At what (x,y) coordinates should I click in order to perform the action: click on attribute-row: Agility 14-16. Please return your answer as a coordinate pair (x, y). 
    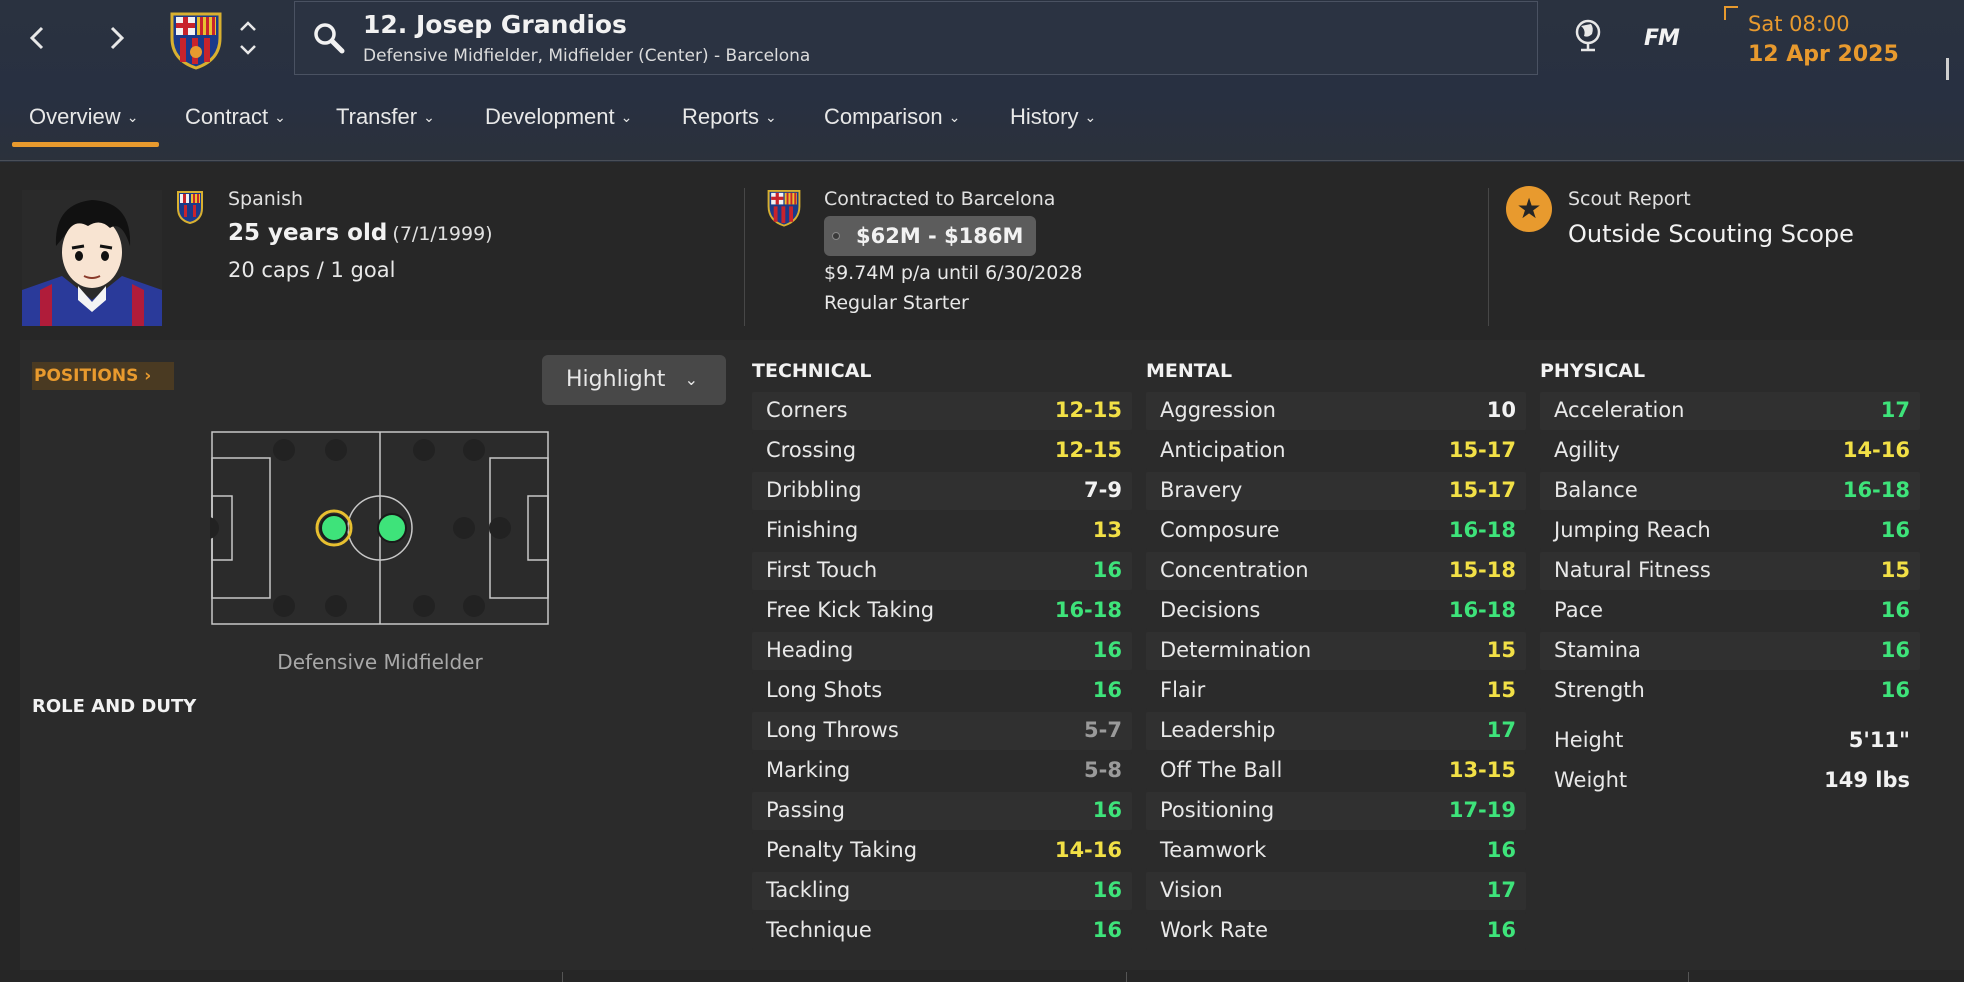
    Looking at the image, I should click on (1730, 451).